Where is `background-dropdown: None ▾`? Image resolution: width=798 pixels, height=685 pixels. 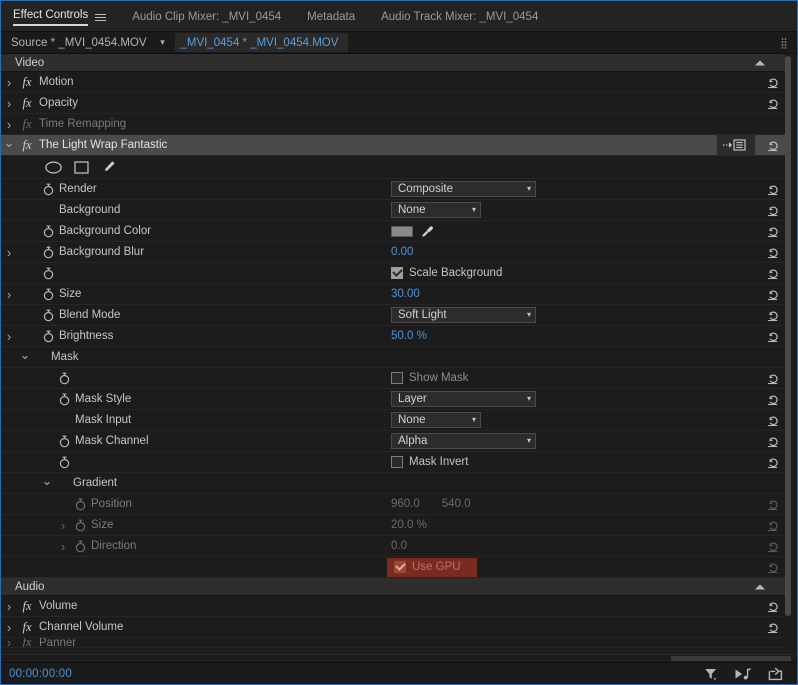 background-dropdown: None ▾ is located at coordinates (436, 210).